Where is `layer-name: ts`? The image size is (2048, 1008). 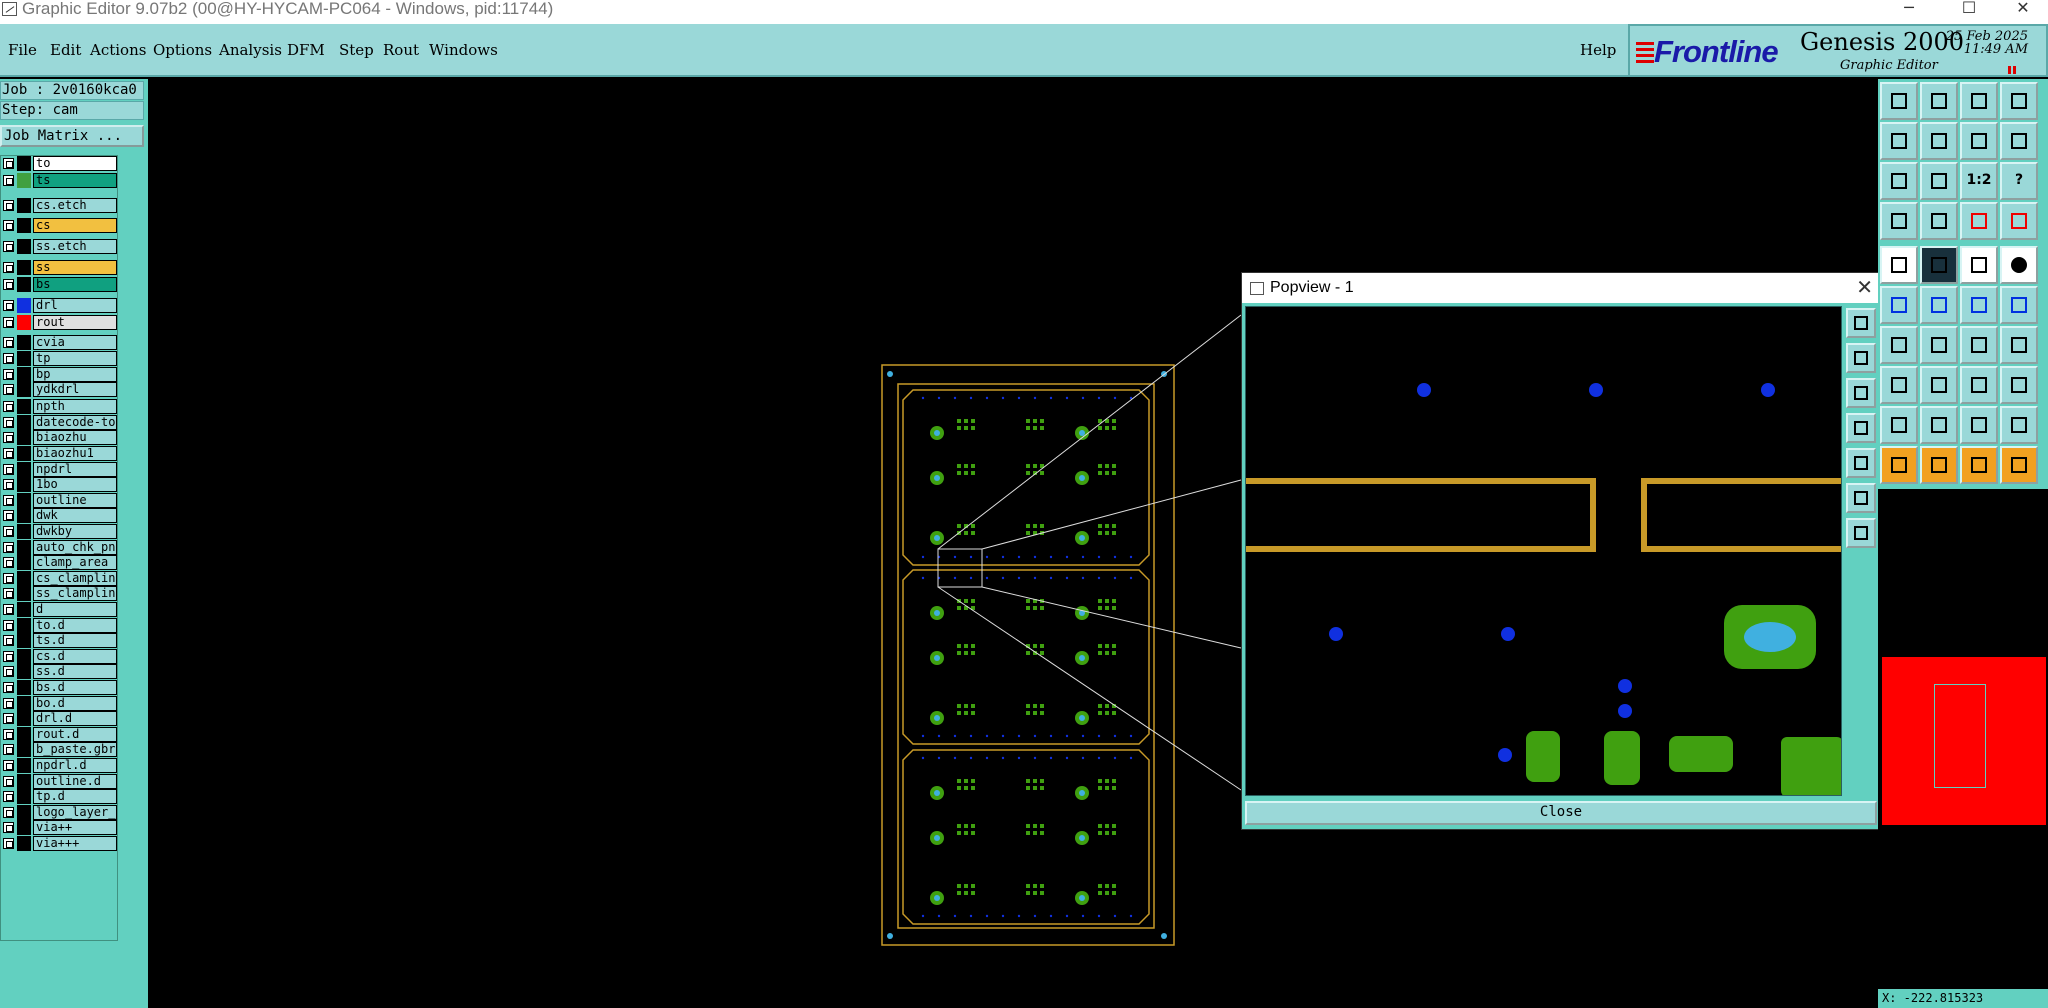
layer-name: ts is located at coordinates (75, 180).